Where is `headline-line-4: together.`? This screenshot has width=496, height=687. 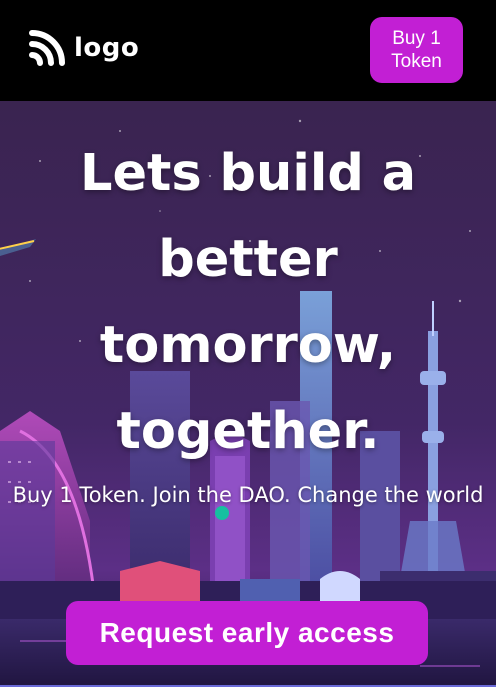
headline-line-4: together. is located at coordinates (248, 431).